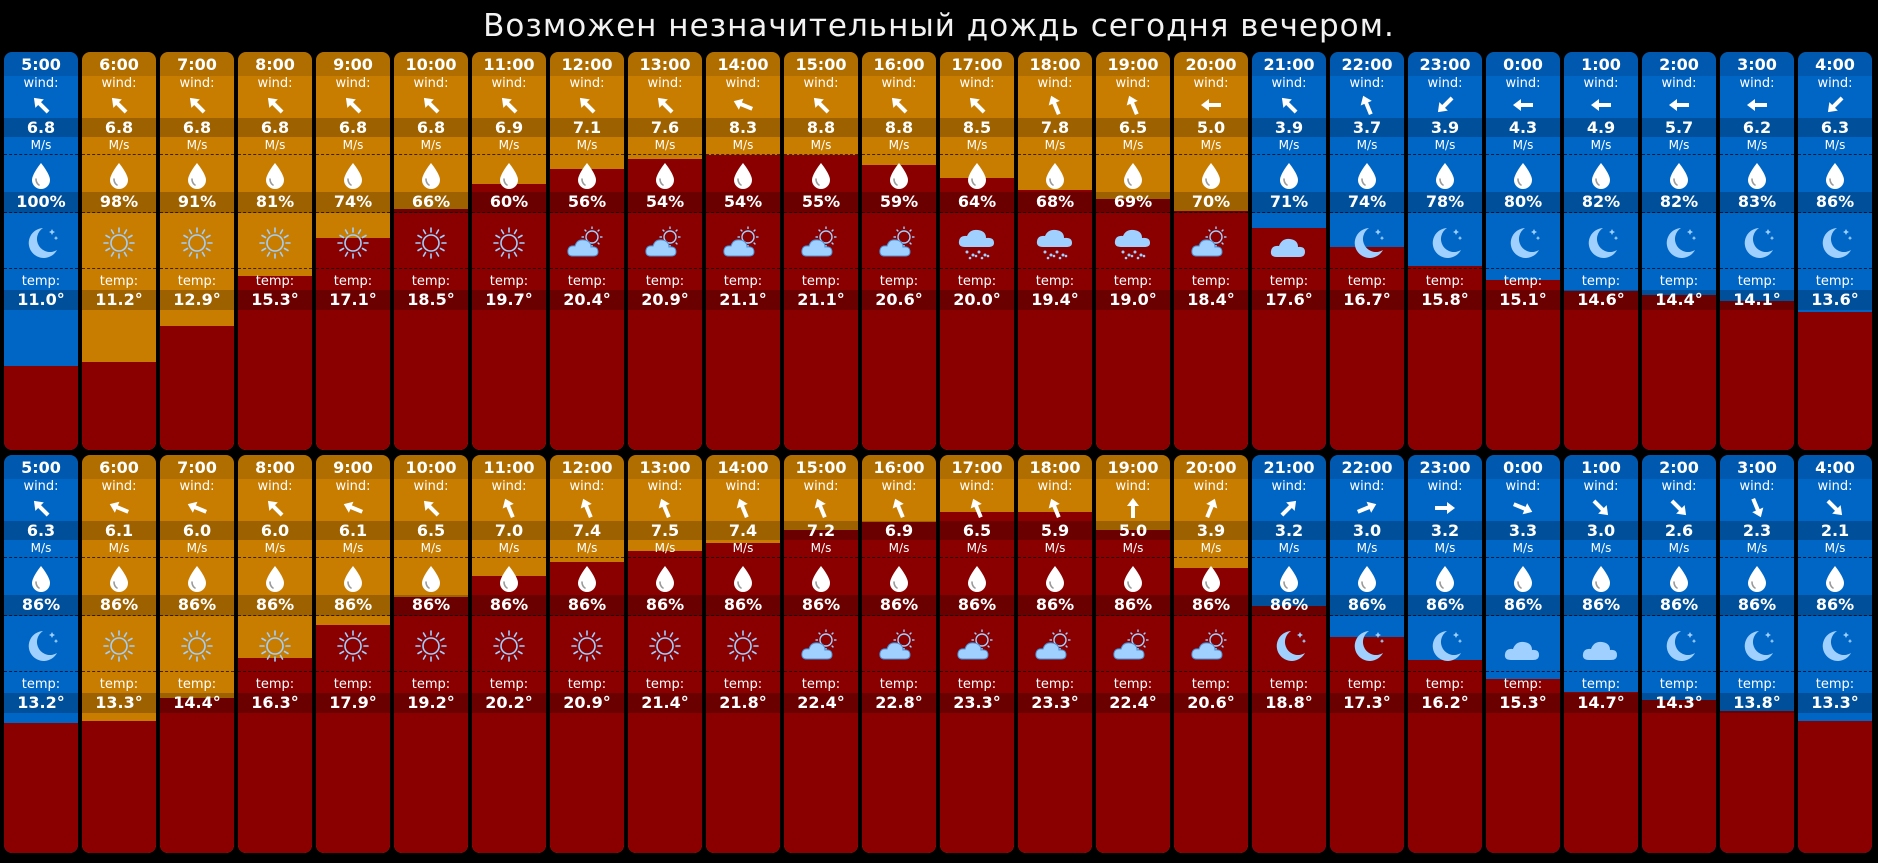  I want to click on hour-card: 5:00 wind: 6.8 M/s 100% temp: 11.0°, so click(41, 251).